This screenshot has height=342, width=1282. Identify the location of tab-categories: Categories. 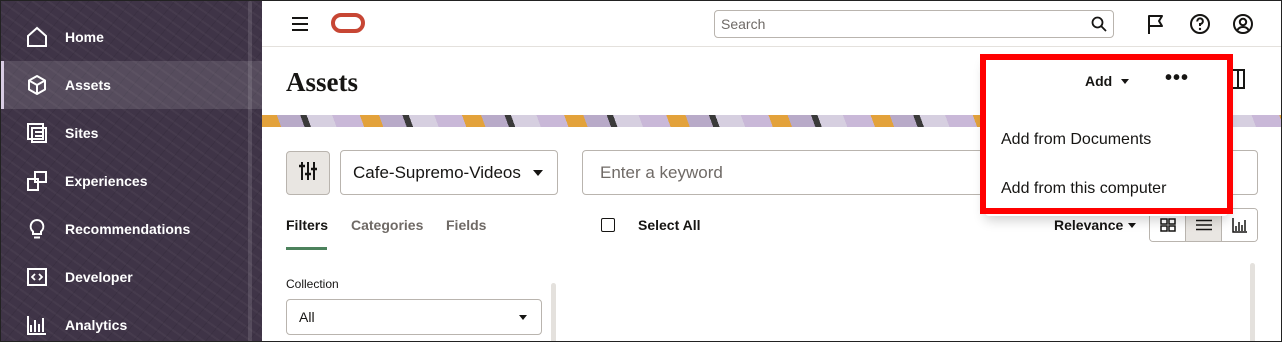
(387, 225).